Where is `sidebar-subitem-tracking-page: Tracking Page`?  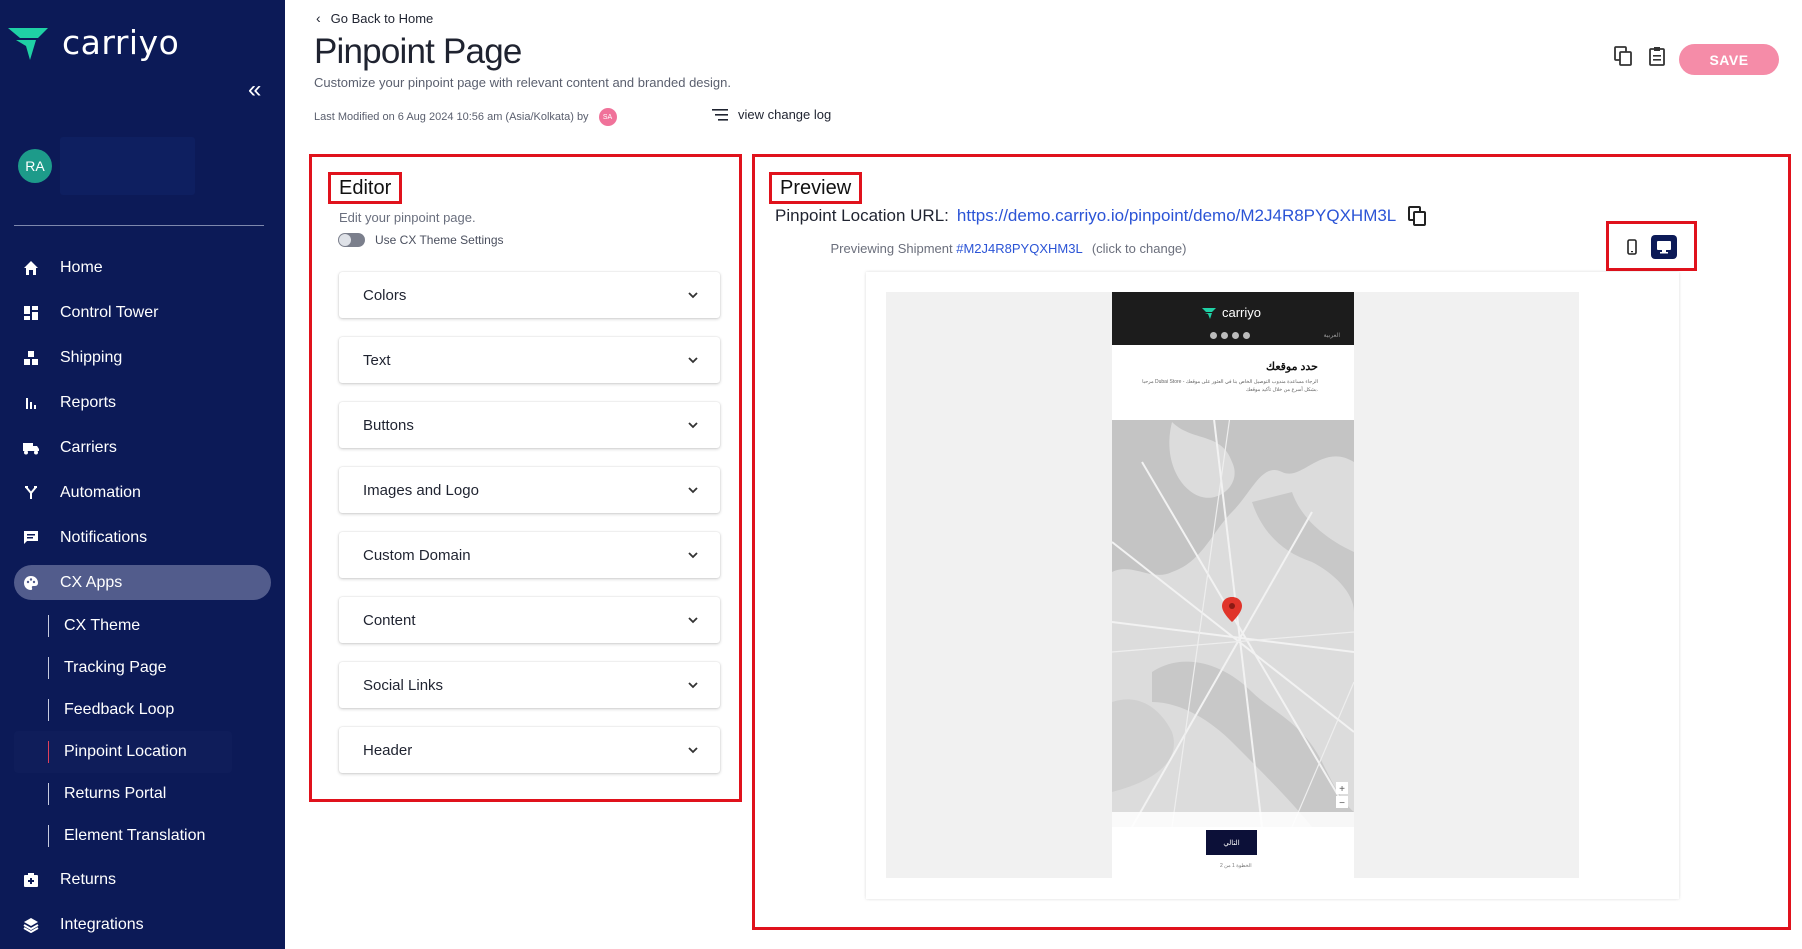
sidebar-subitem-tracking-page: Tracking Page is located at coordinates (142, 668).